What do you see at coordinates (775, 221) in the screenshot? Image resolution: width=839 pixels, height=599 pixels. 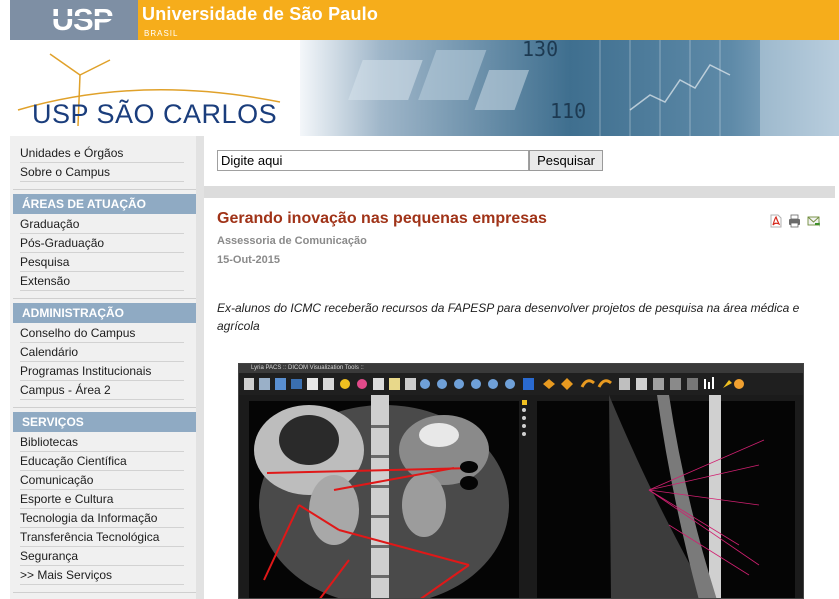 I see `pdf-icon` at bounding box center [775, 221].